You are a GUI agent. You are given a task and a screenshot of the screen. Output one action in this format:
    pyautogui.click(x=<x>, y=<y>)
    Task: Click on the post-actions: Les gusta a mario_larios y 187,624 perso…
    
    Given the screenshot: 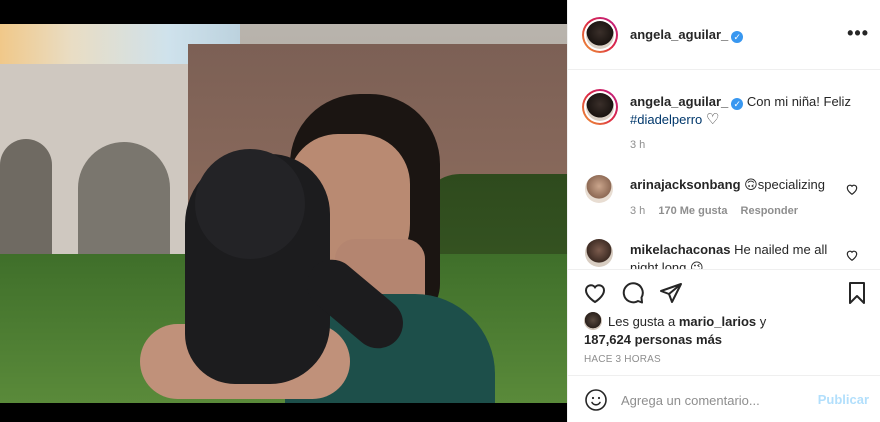 What is the action you would take?
    pyautogui.click(x=724, y=321)
    